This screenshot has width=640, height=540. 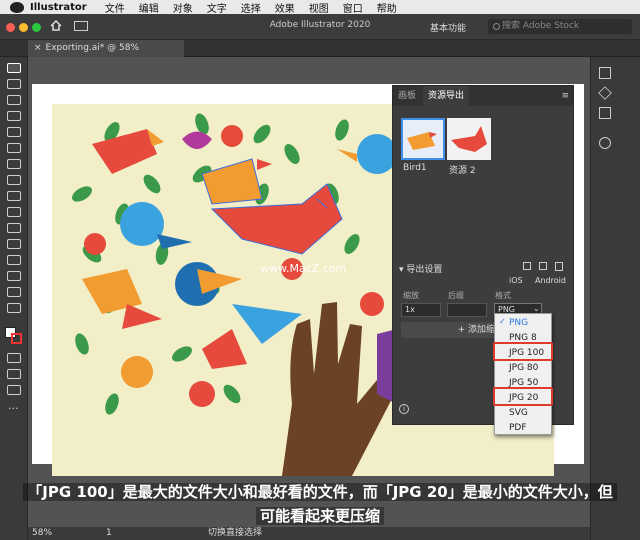 I want to click on color-wheel-icon, so click(x=605, y=143).